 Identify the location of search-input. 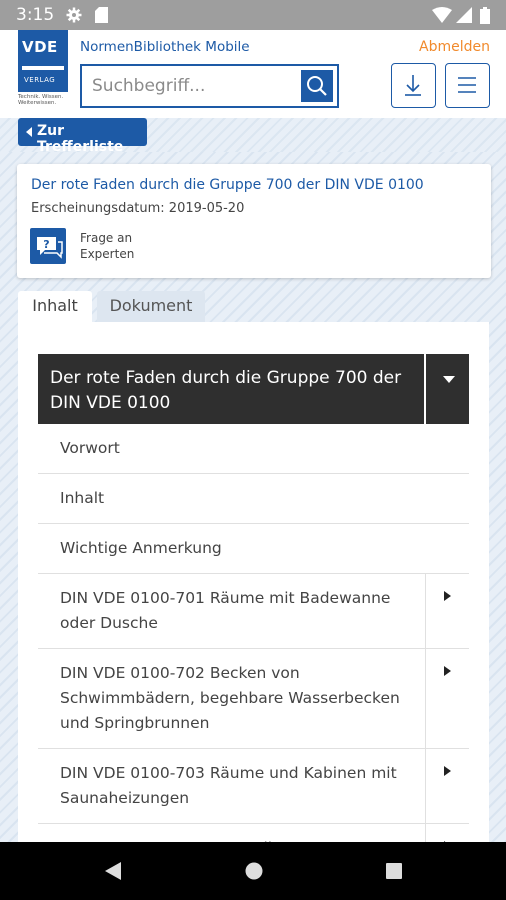
(192, 86).